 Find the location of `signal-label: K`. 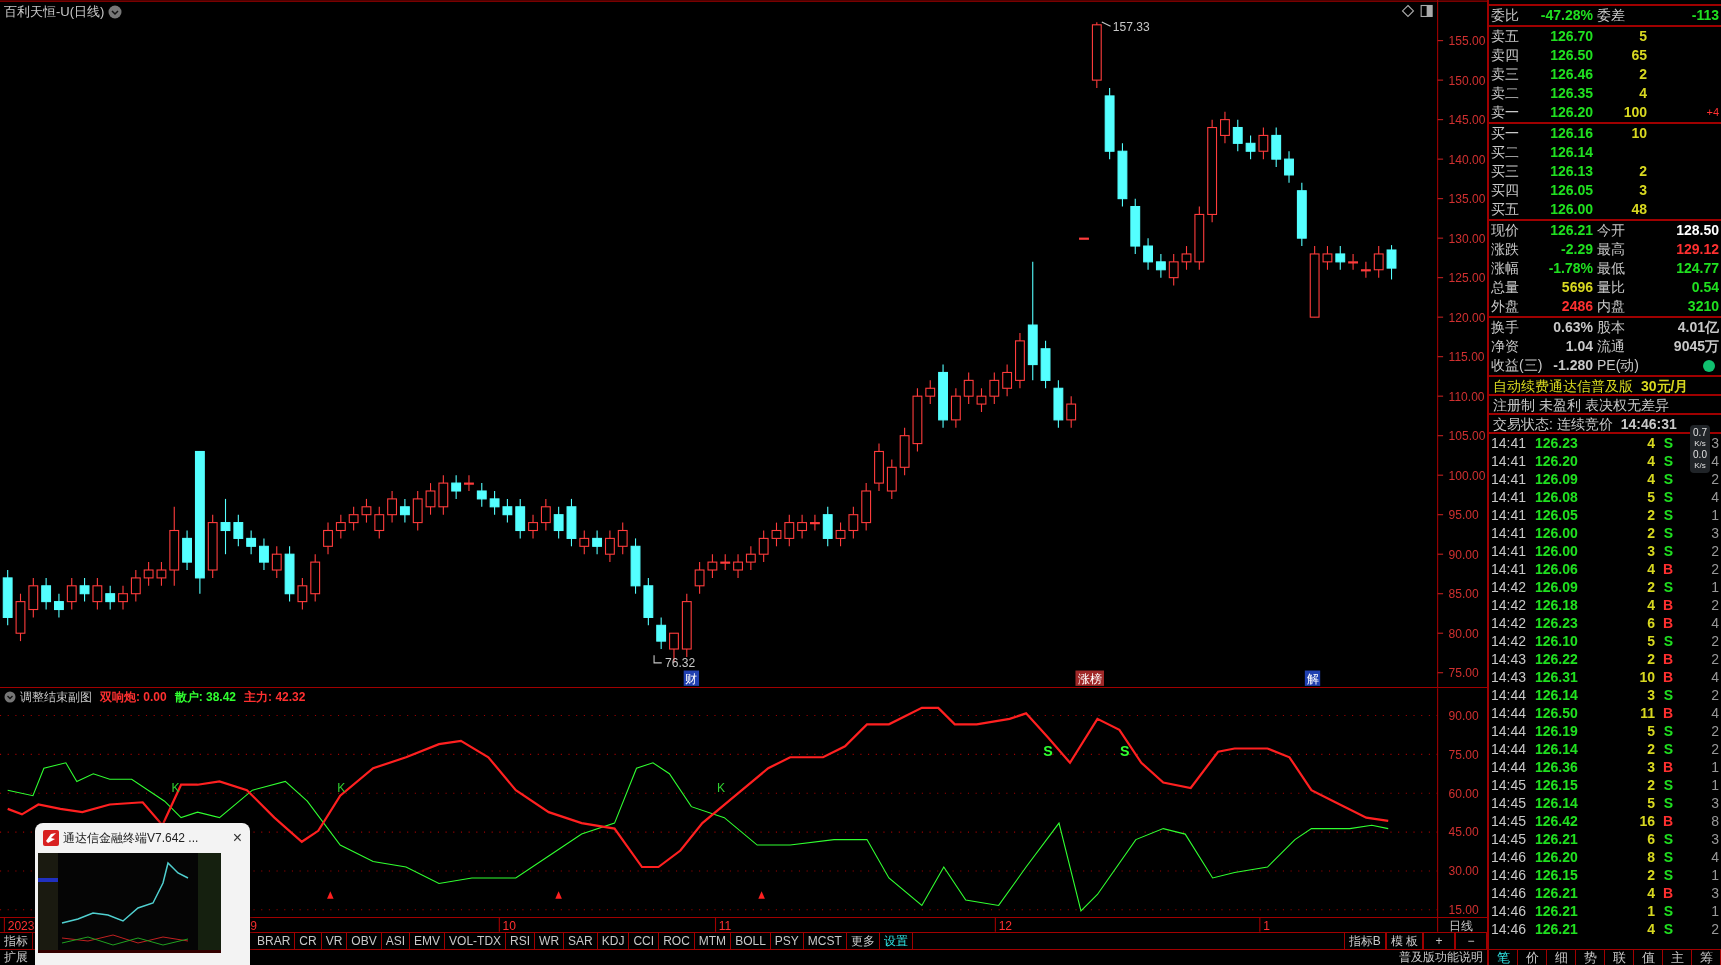

signal-label: K is located at coordinates (341, 788).